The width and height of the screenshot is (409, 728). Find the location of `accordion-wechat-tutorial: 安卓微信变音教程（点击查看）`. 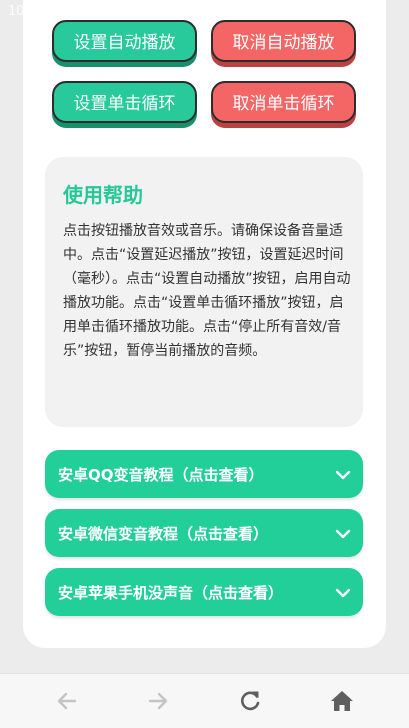

accordion-wechat-tutorial: 安卓微信变音教程（点击查看） is located at coordinates (204, 533).